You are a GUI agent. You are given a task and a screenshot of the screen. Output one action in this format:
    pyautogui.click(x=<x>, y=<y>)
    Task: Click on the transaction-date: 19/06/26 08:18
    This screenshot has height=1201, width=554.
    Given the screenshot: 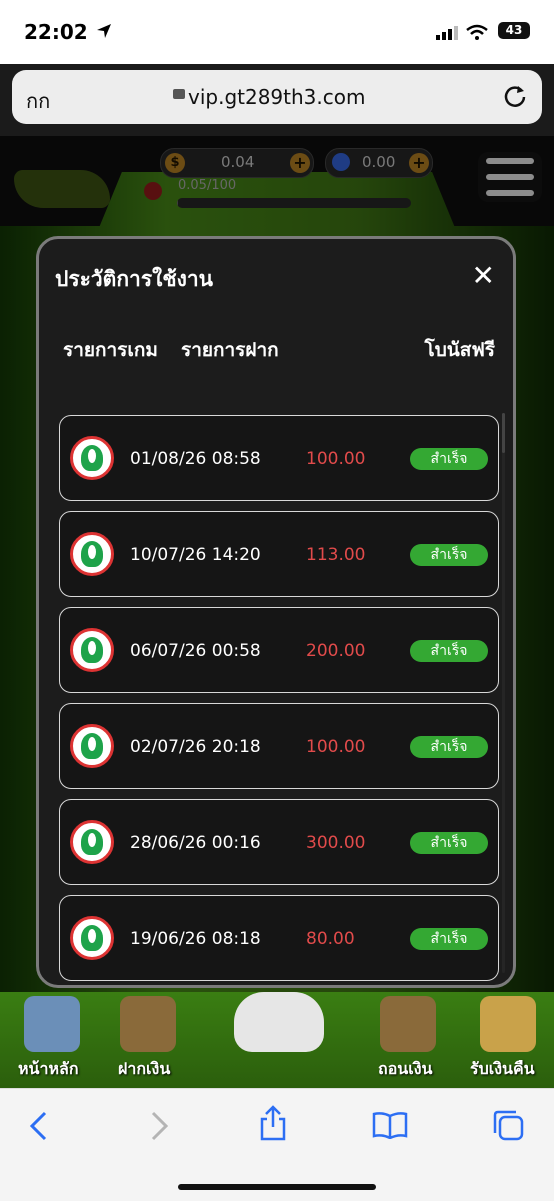 What is the action you would take?
    pyautogui.click(x=195, y=939)
    